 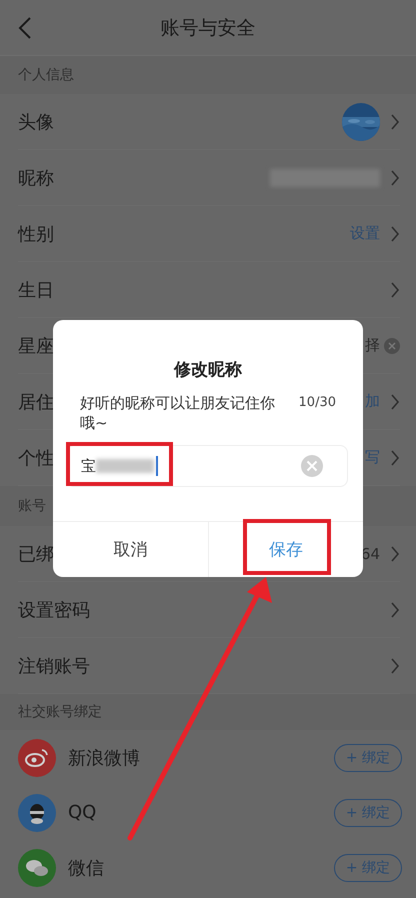 What do you see at coordinates (36, 458) in the screenshot?
I see `row-label: 个性` at bounding box center [36, 458].